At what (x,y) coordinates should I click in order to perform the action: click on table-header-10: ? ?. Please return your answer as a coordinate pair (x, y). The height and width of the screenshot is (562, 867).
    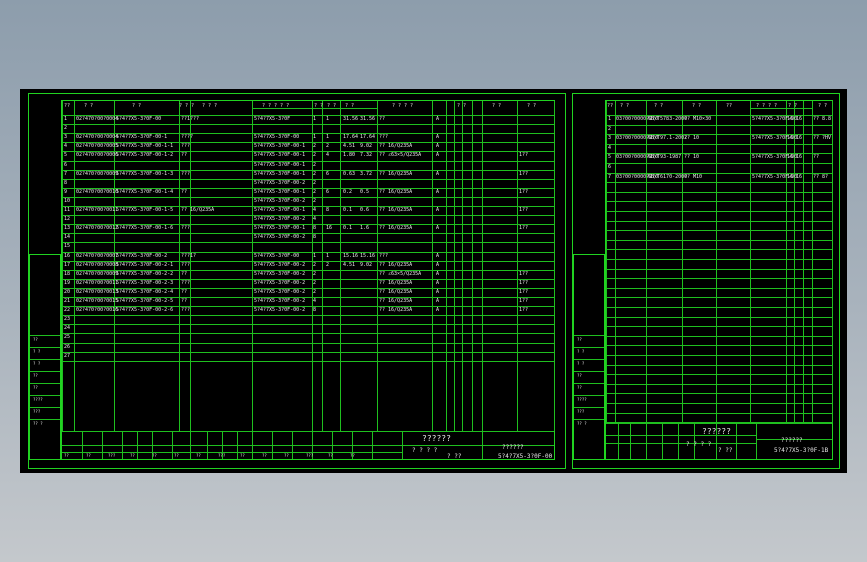
    Looking at the image, I should click on (462, 106).